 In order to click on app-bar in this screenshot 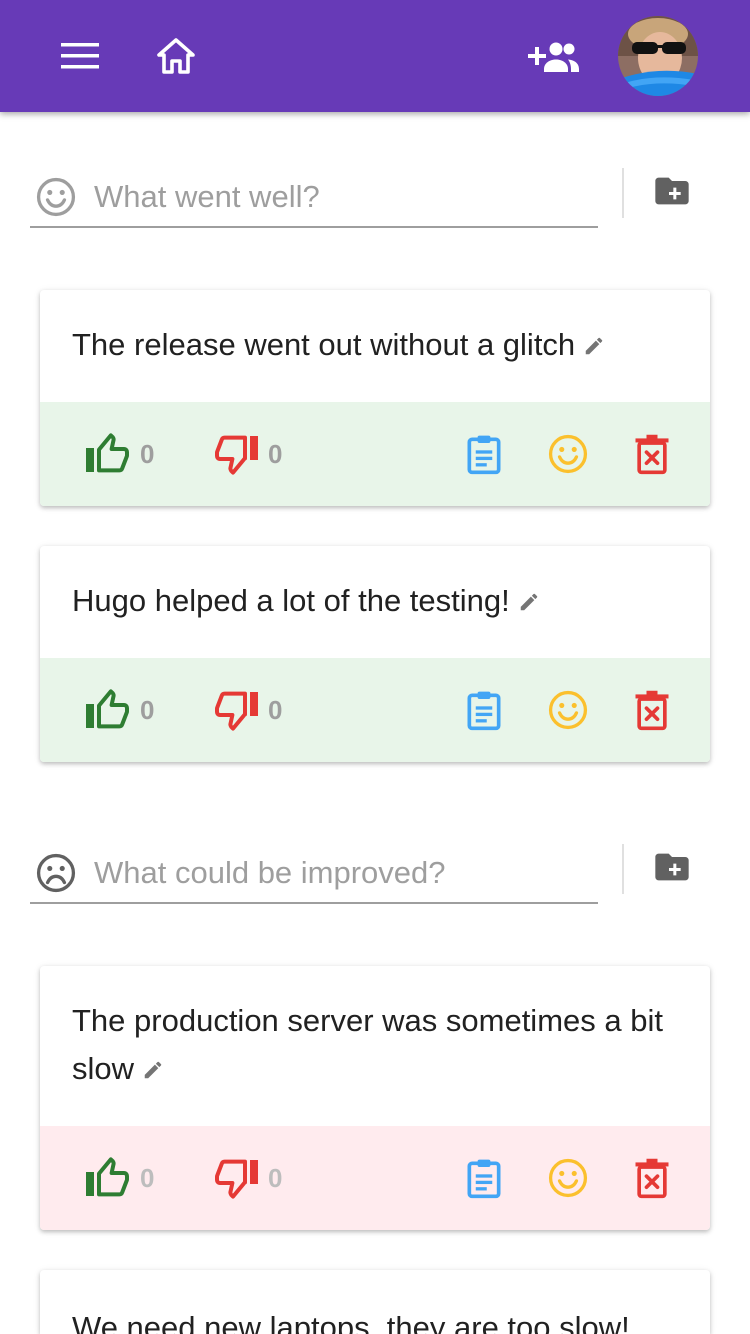, I will do `click(375, 56)`.